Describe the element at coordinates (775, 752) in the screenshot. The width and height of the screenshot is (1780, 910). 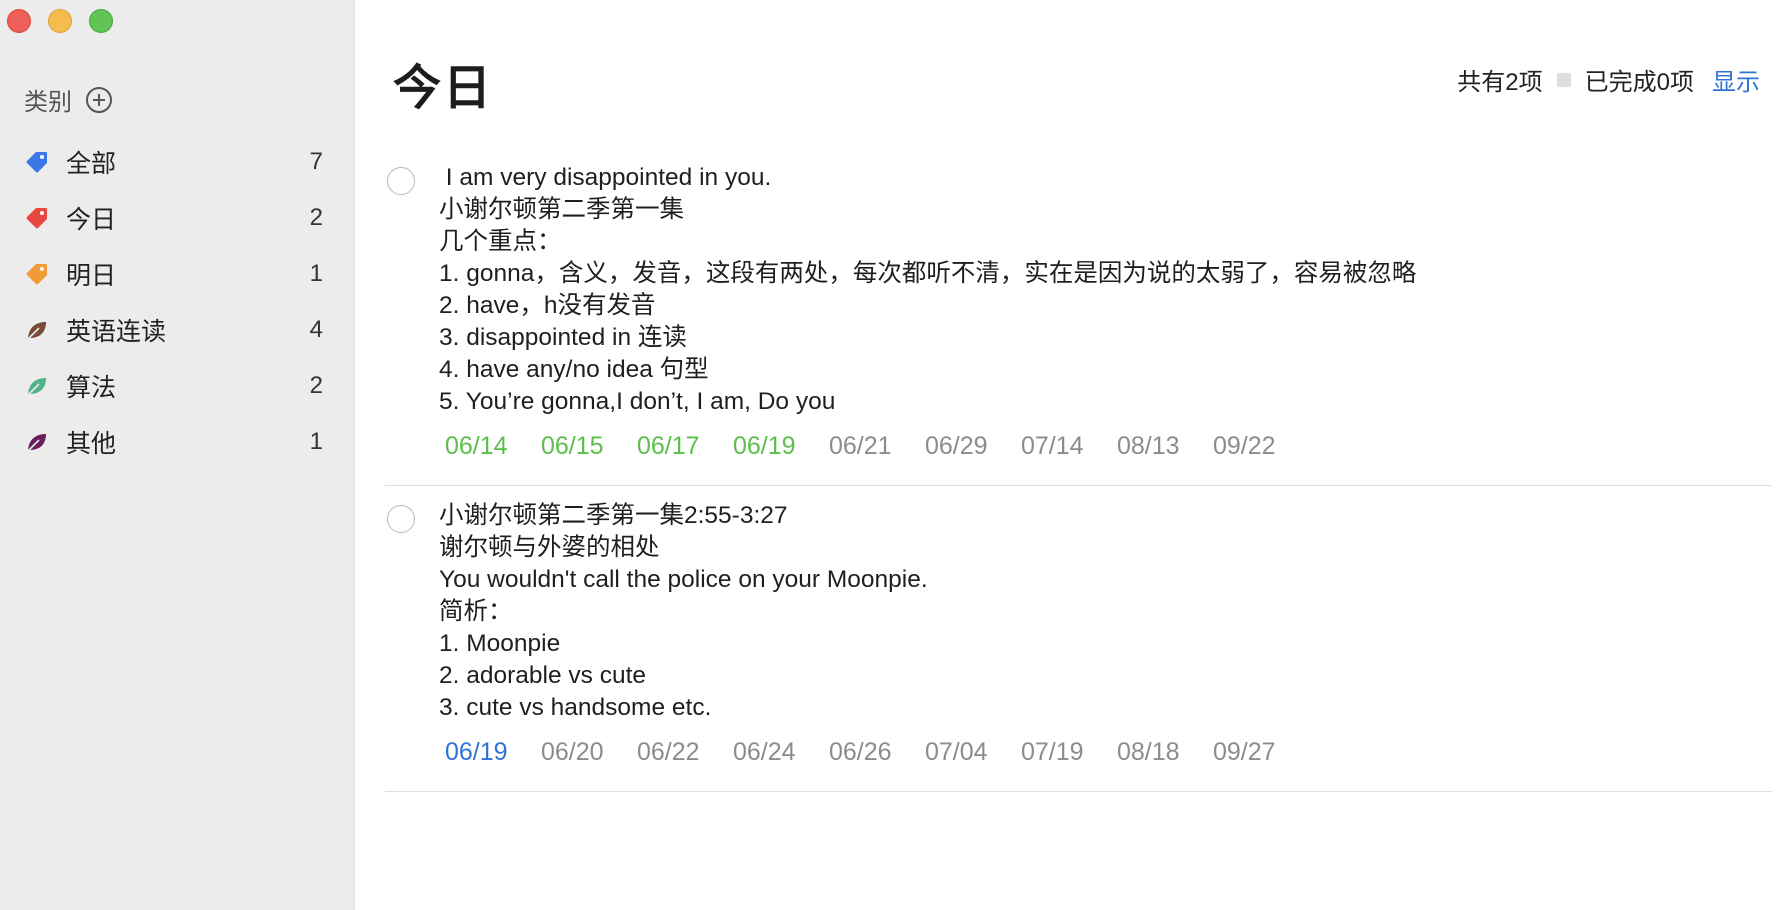
I see `review-date: 06/24` at that location.